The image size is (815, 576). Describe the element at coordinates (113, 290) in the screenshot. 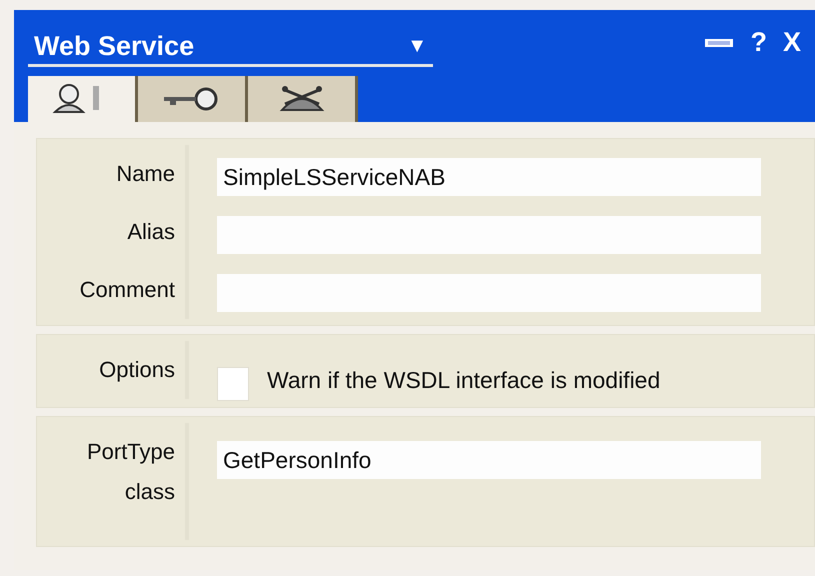

I see `field-label: Comment` at that location.